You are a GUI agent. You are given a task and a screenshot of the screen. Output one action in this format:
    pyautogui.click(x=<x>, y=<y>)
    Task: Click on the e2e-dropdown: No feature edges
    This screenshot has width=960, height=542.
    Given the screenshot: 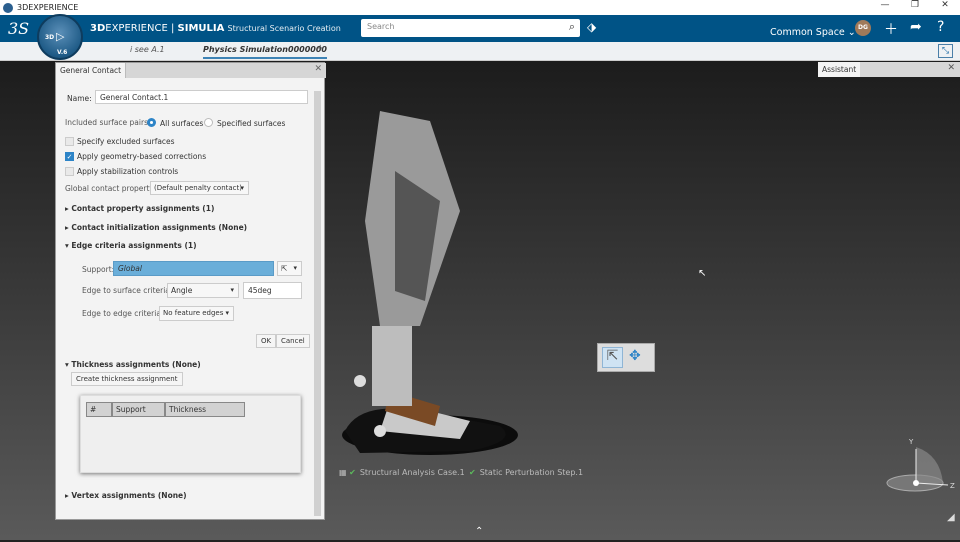 What is the action you would take?
    pyautogui.click(x=196, y=313)
    